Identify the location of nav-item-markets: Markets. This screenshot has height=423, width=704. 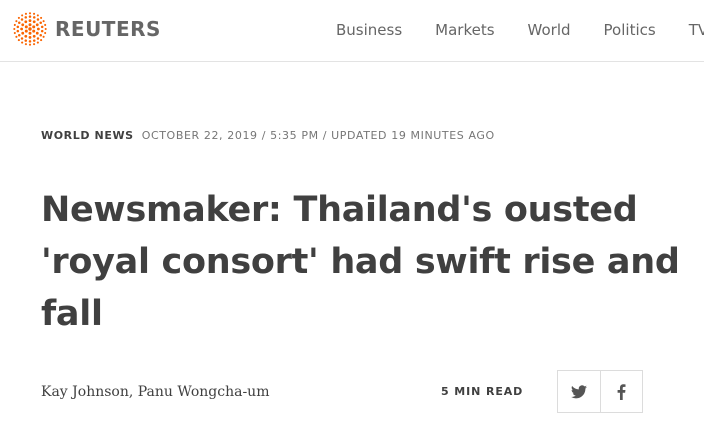
(464, 30).